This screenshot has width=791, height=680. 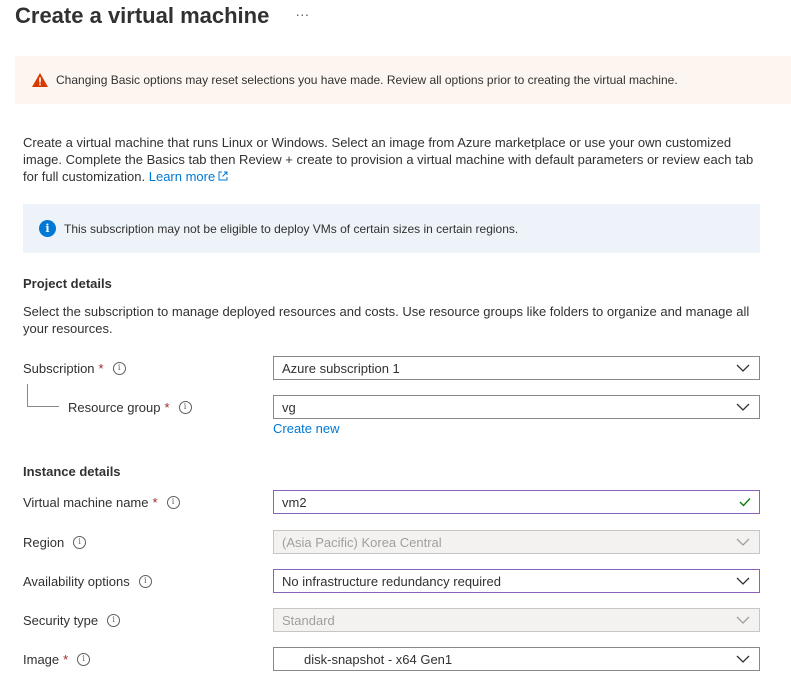 What do you see at coordinates (41, 659) in the screenshot?
I see `image-label-text: Image` at bounding box center [41, 659].